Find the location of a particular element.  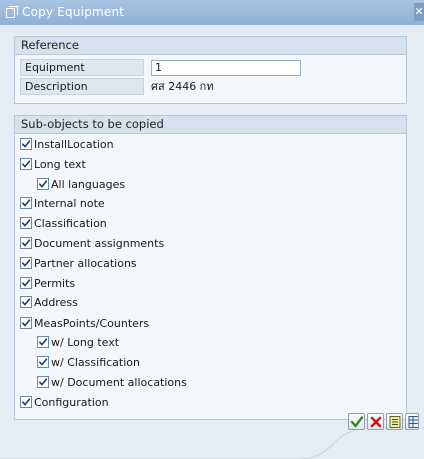

equipment-label: Equipment is located at coordinates (82, 67).